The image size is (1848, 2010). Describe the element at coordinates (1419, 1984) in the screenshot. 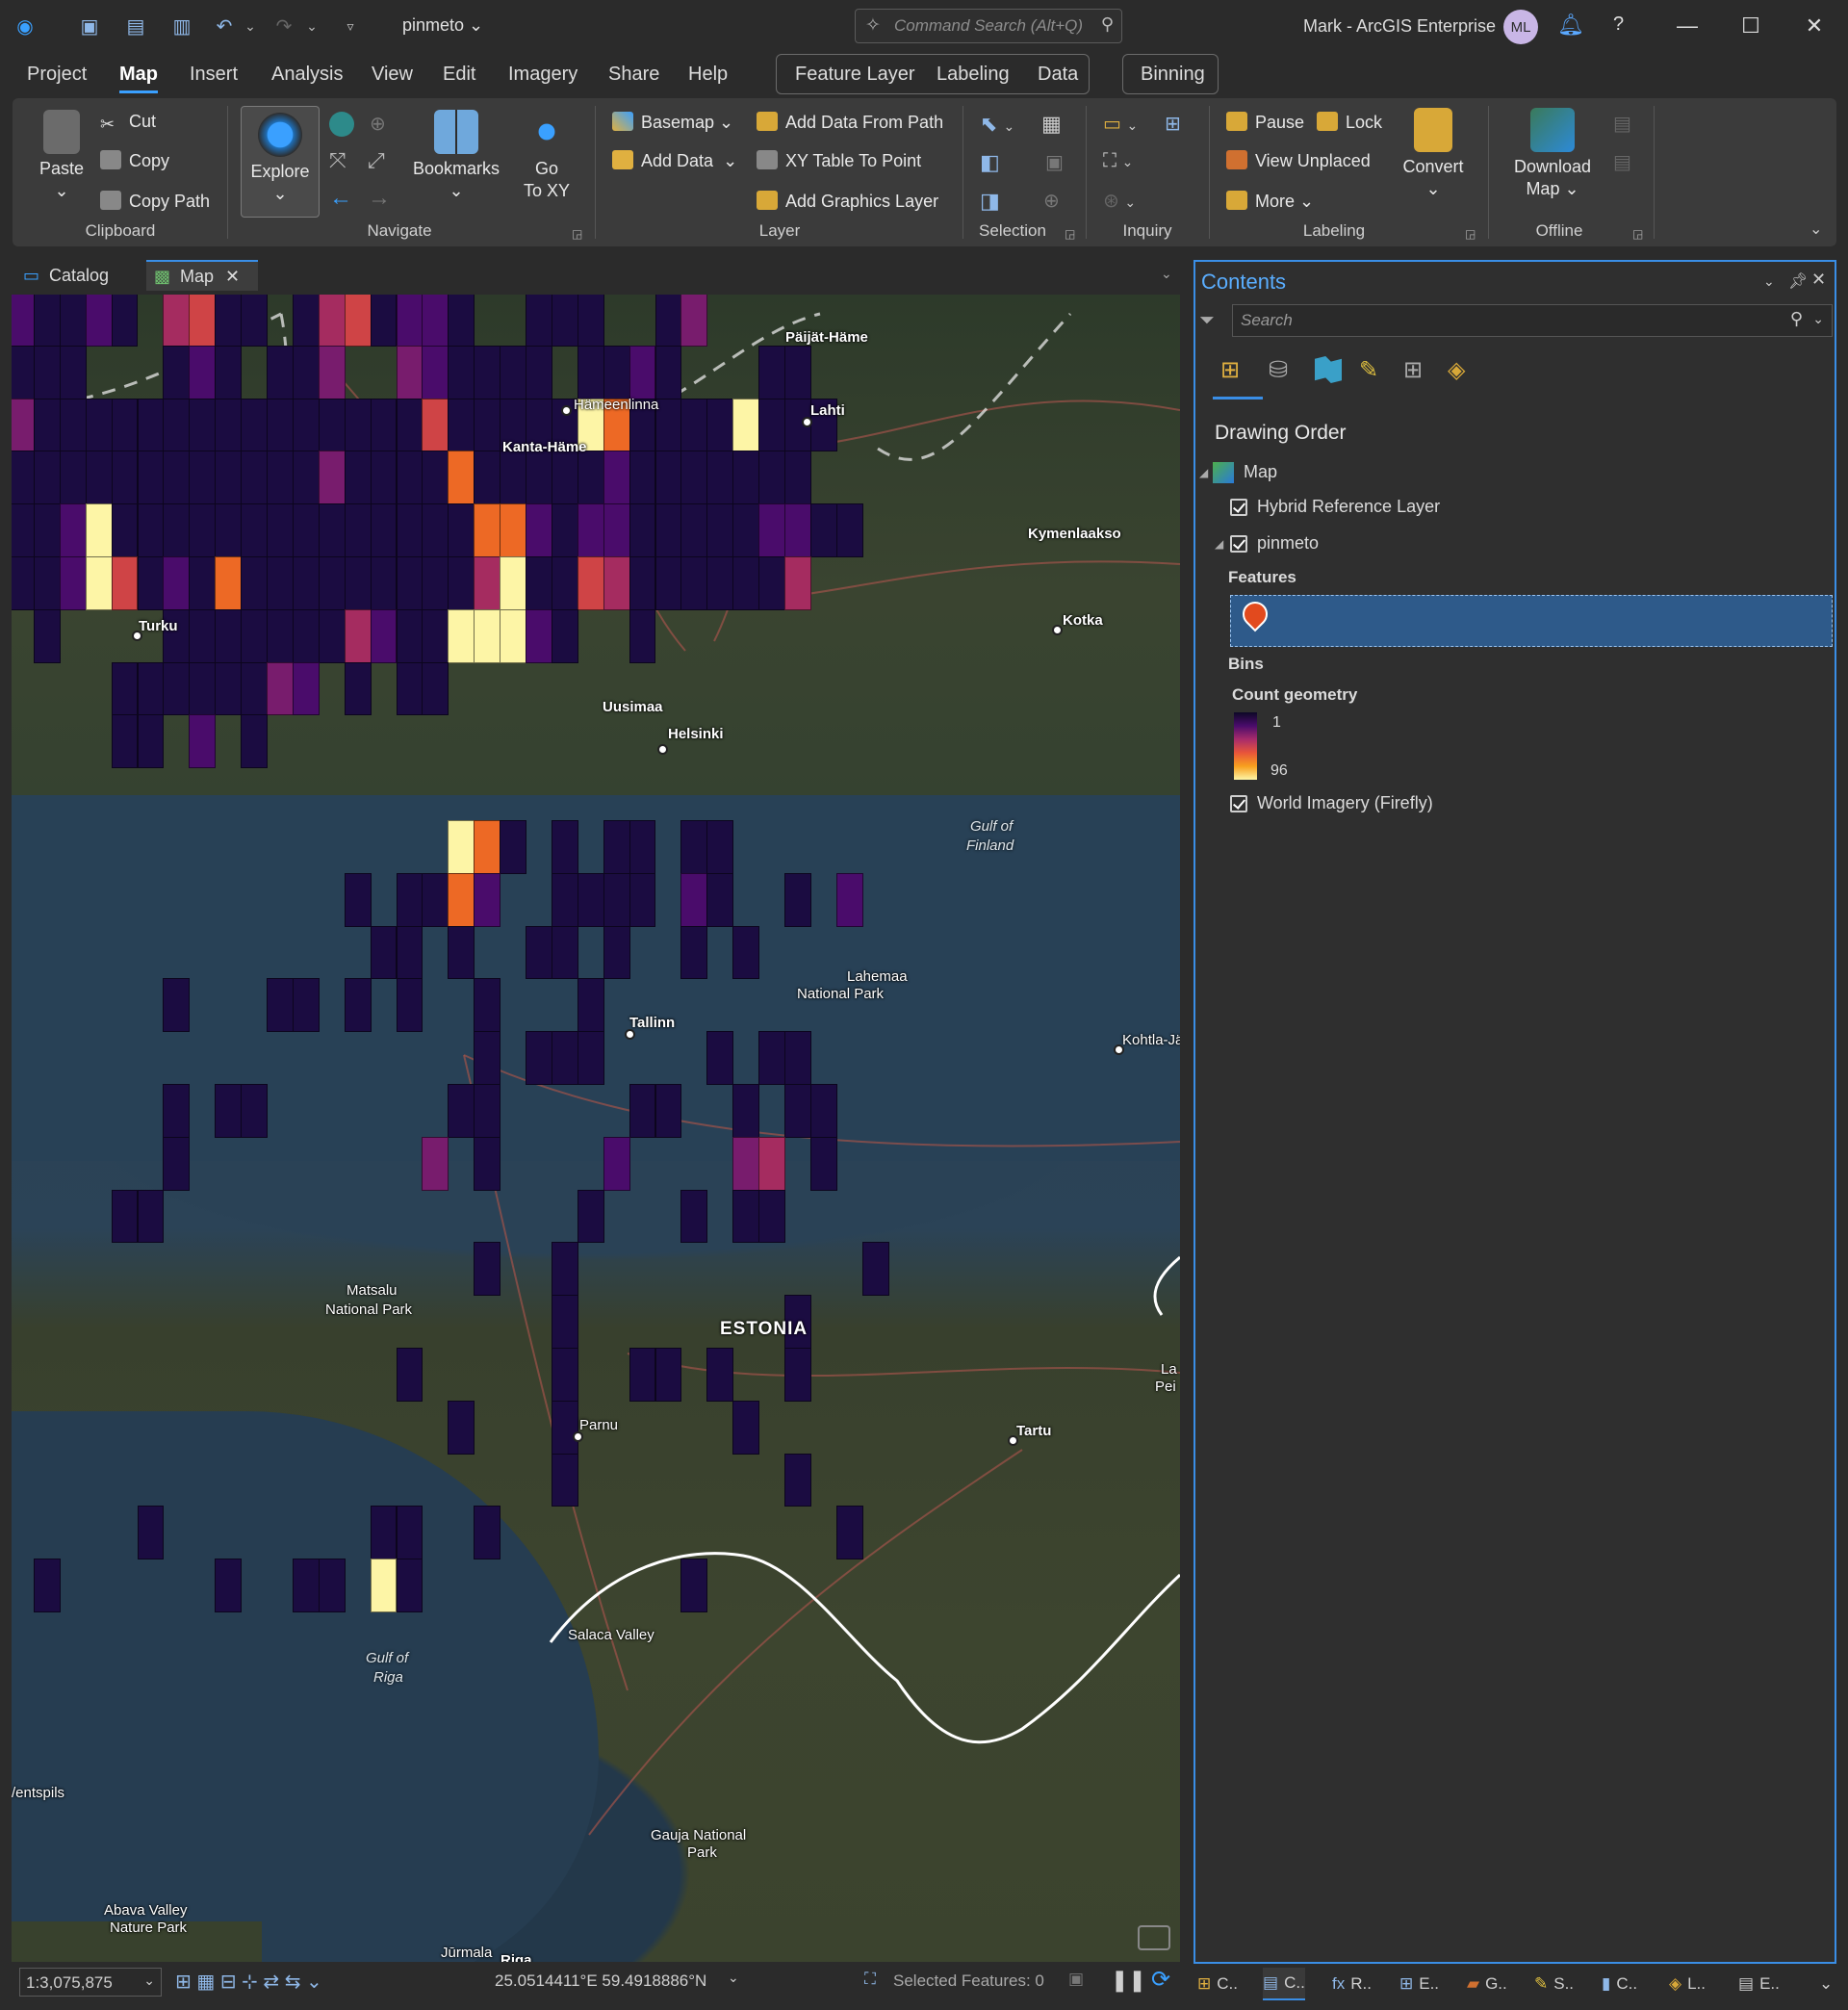

I see `bottom-pane-tab: ⊞ E..` at that location.